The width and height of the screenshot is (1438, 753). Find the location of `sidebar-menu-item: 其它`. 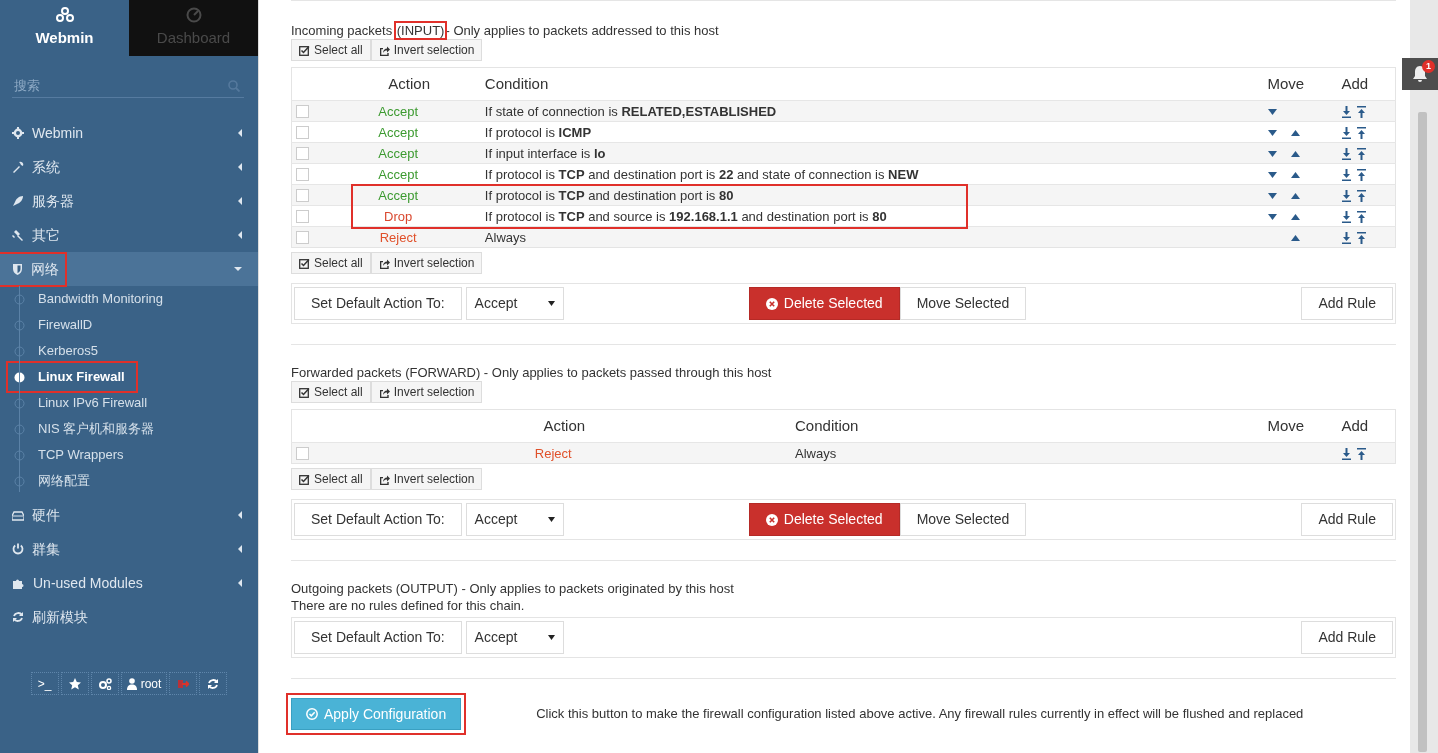

sidebar-menu-item: 其它 is located at coordinates (129, 235).